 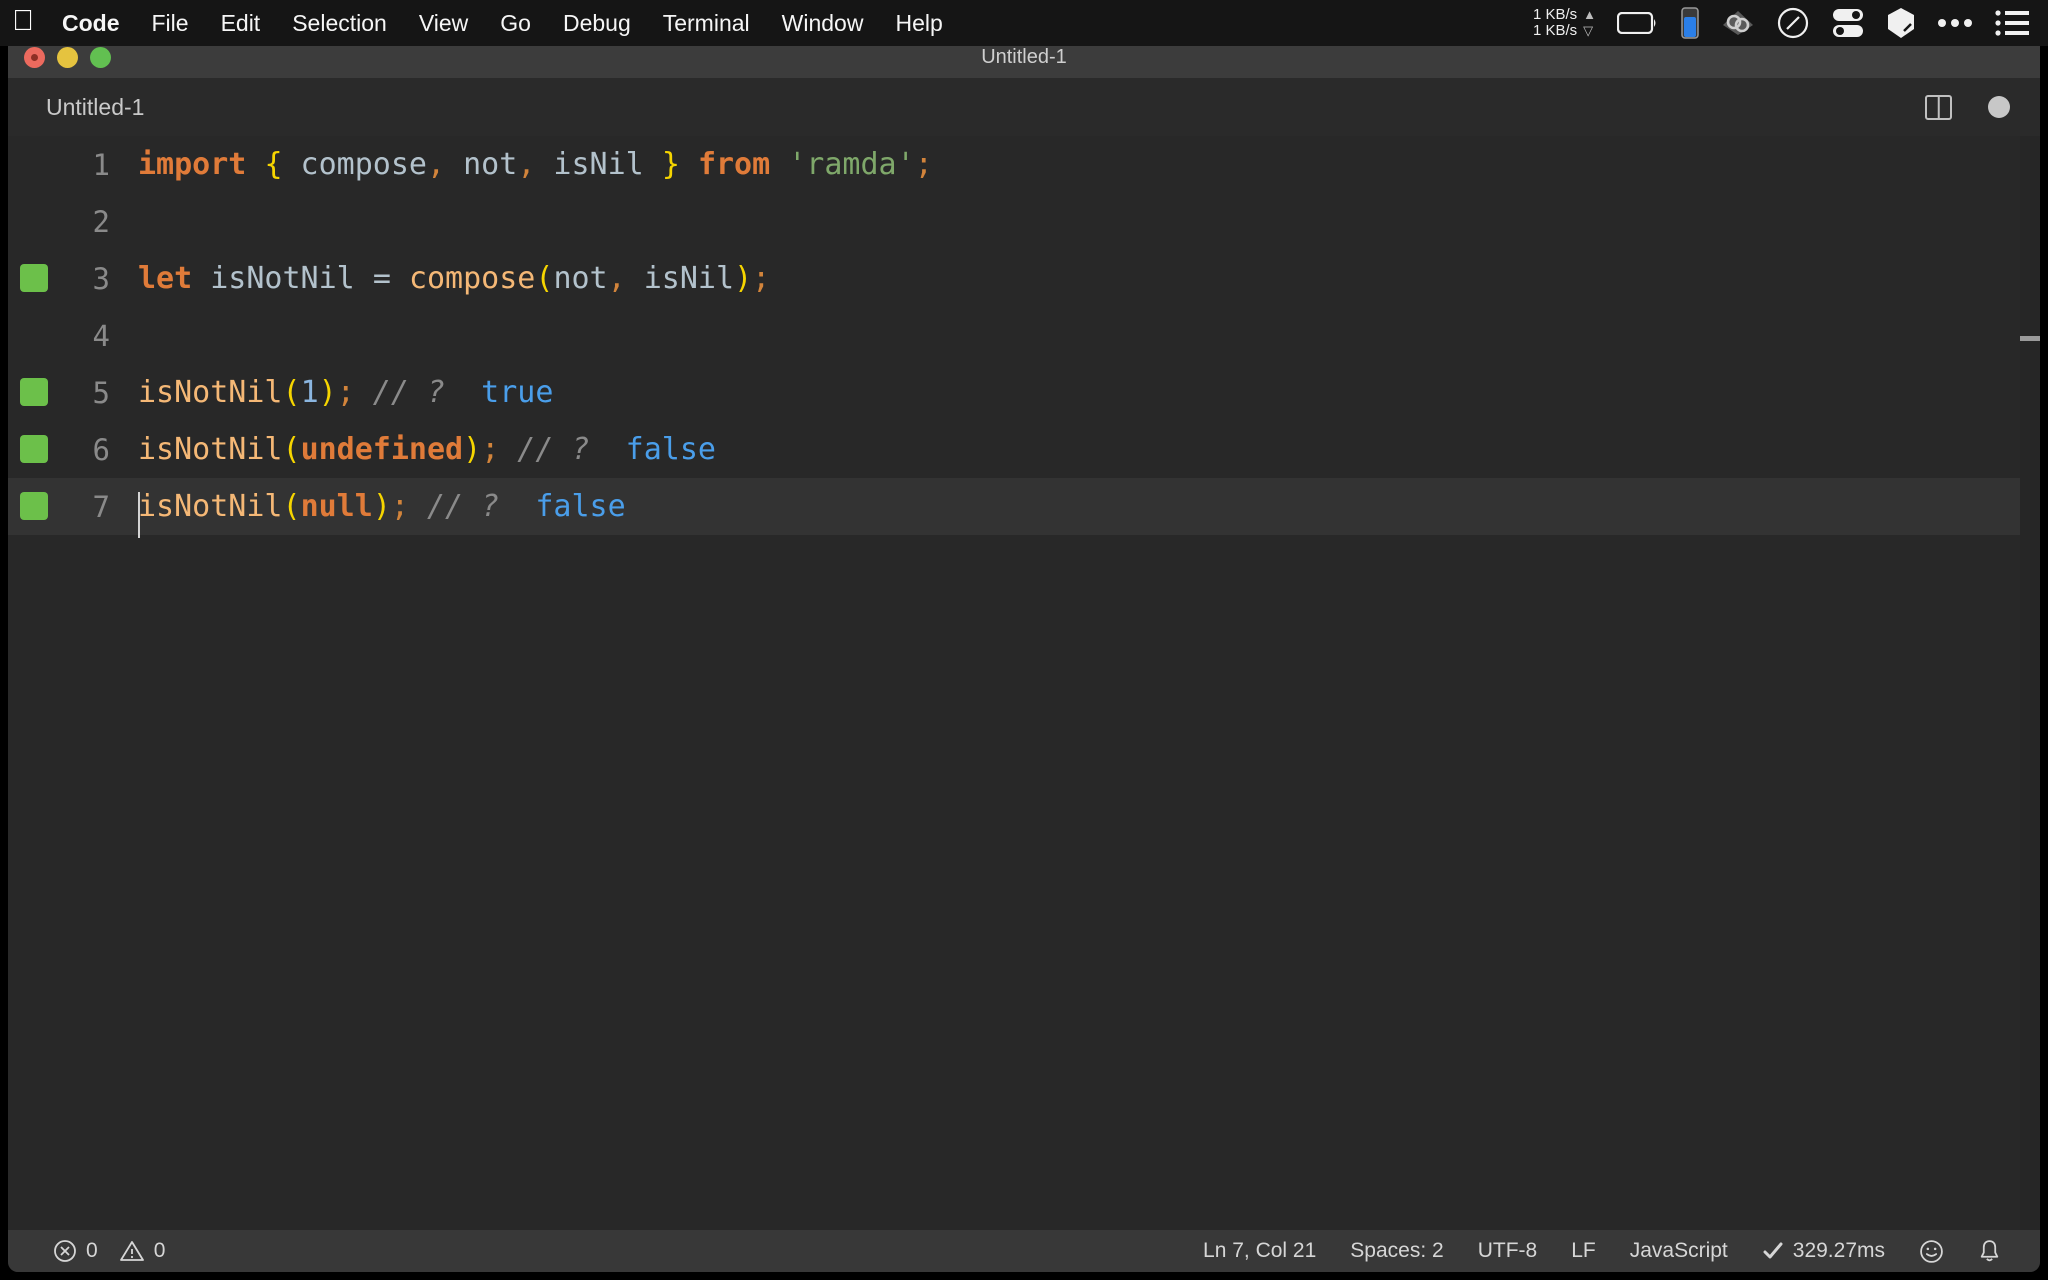 I want to click on token-var: not, so click(x=580, y=278).